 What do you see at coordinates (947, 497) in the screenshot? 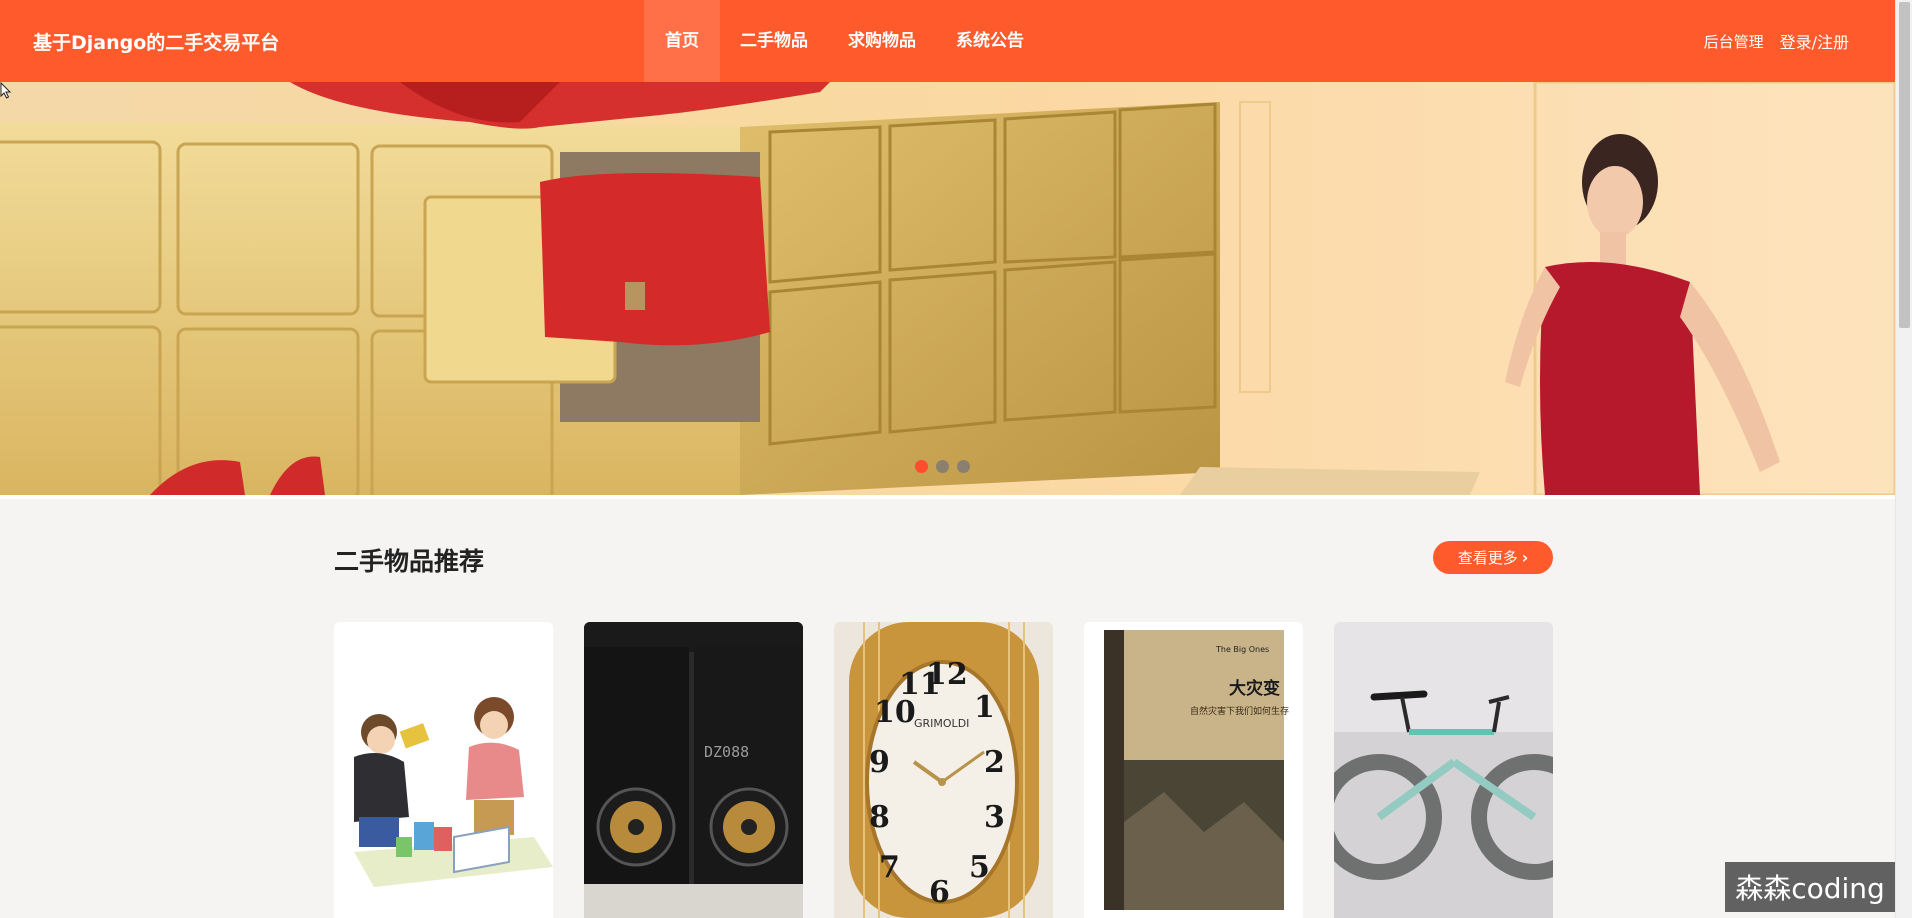
I see `banner-divider` at bounding box center [947, 497].